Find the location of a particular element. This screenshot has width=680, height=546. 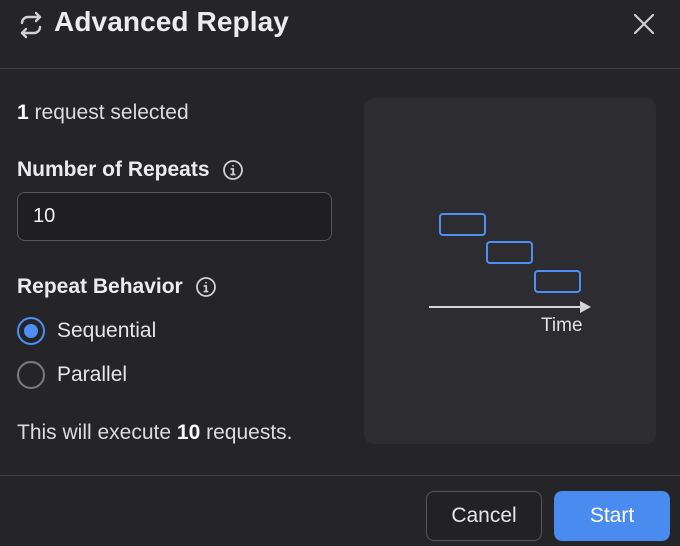

repeats-label-row: Number of Repeats is located at coordinates (130, 170).